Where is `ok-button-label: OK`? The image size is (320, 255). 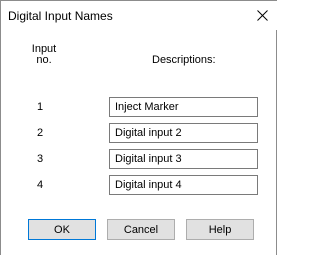
ok-button-label: OK is located at coordinates (62, 229).